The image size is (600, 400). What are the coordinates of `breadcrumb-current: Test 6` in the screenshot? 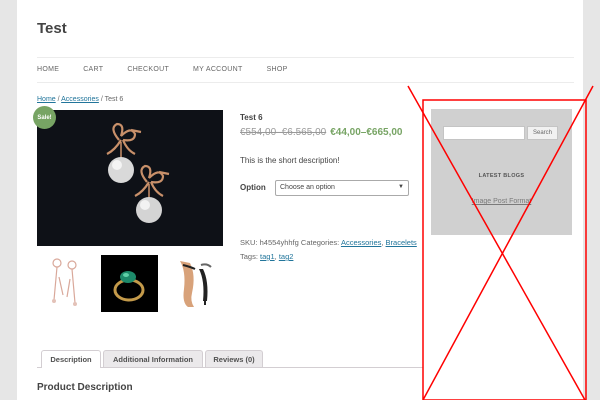 It's located at (114, 99).